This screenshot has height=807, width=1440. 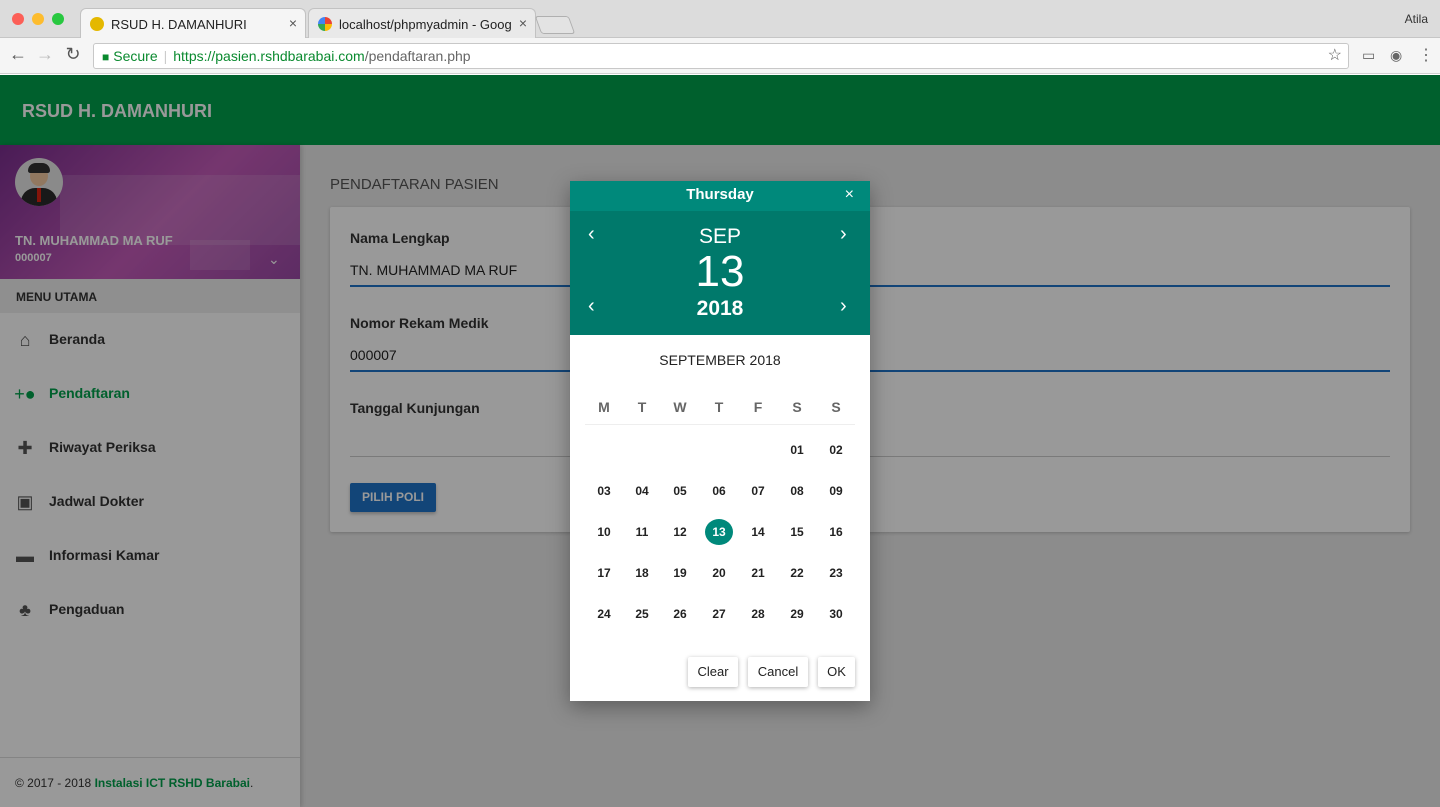 What do you see at coordinates (778, 672) in the screenshot?
I see `cancel-button: Cancel` at bounding box center [778, 672].